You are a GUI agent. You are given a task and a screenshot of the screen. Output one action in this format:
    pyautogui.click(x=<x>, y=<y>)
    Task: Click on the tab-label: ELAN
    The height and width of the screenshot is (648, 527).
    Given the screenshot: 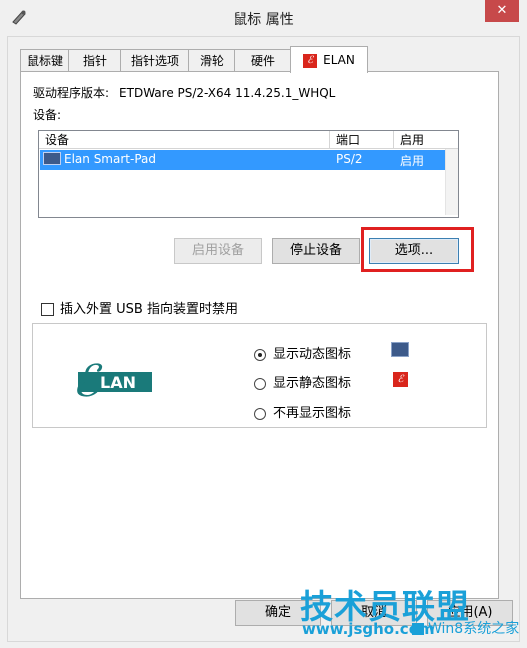 What is the action you would take?
    pyautogui.click(x=339, y=60)
    